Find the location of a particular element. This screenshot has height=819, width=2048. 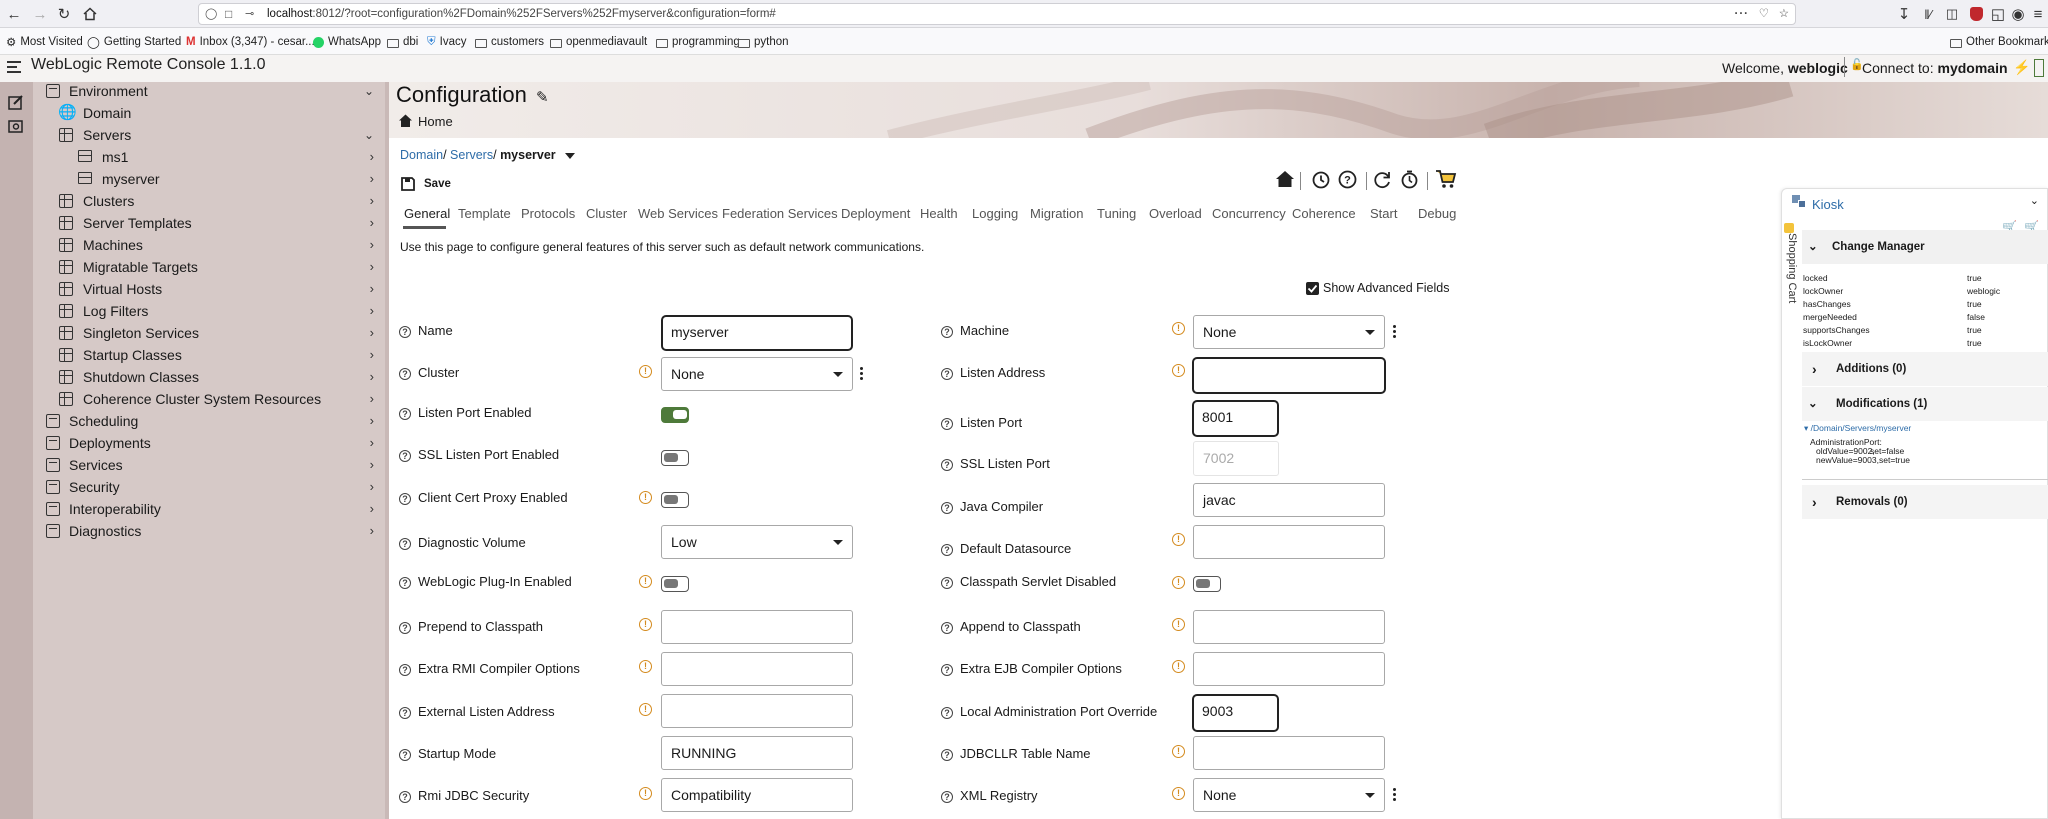

reload-icon is located at coordinates (1382, 179).